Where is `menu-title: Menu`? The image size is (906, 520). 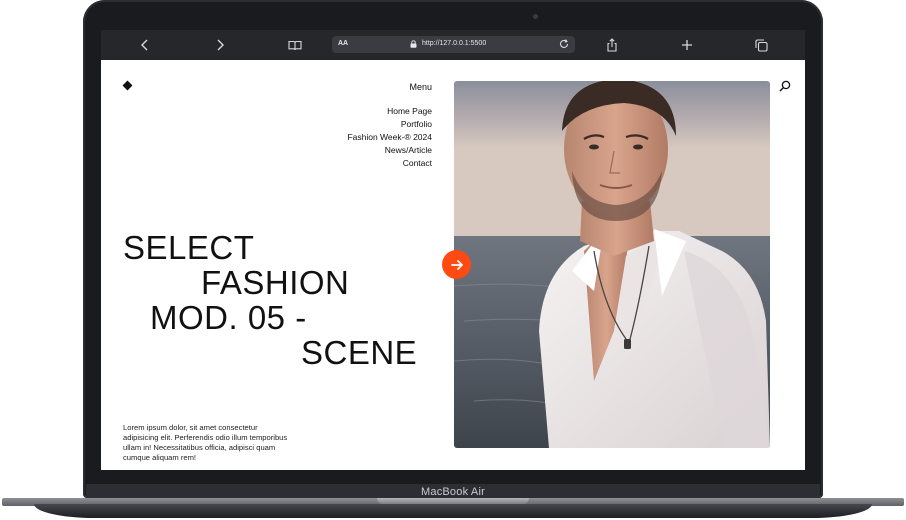 menu-title: Menu is located at coordinates (420, 87).